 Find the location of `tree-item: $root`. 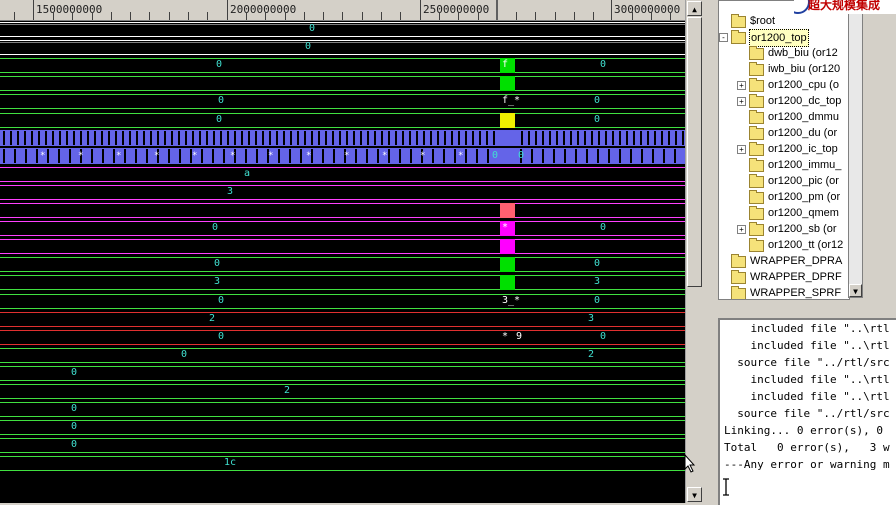

tree-item: $root is located at coordinates (784, 21).